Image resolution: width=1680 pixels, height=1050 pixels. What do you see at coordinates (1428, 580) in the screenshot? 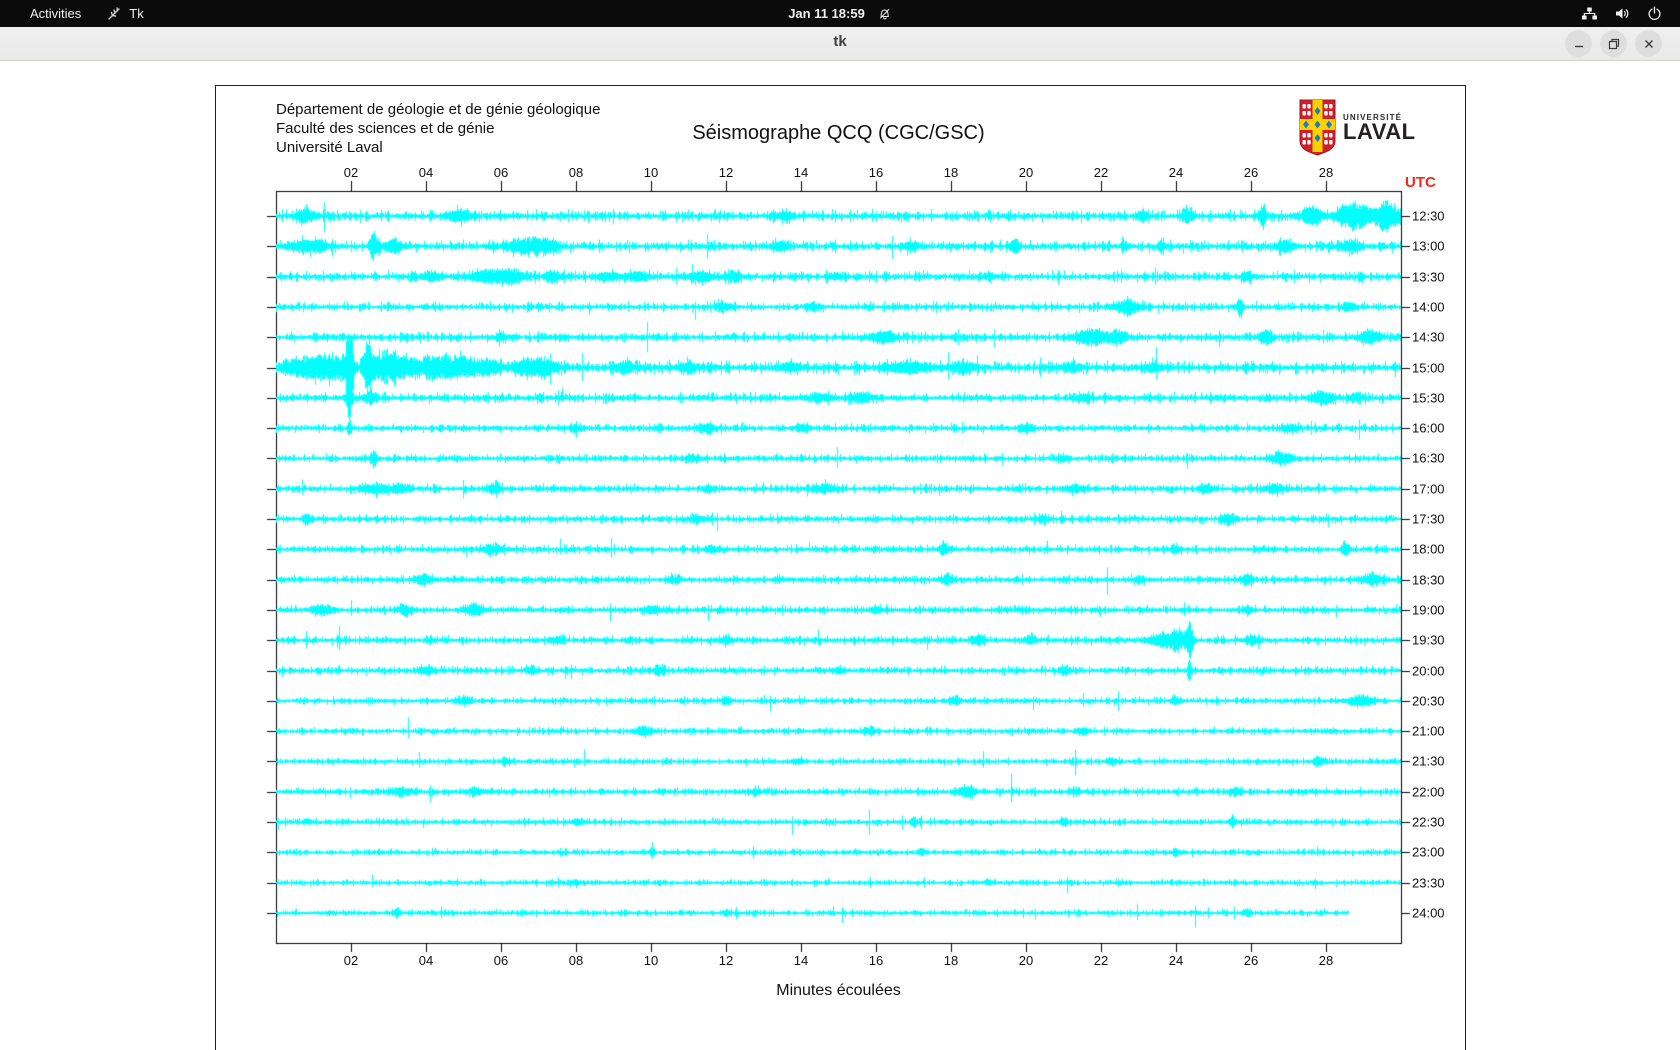
I see `utc-time-label: 18:30` at bounding box center [1428, 580].